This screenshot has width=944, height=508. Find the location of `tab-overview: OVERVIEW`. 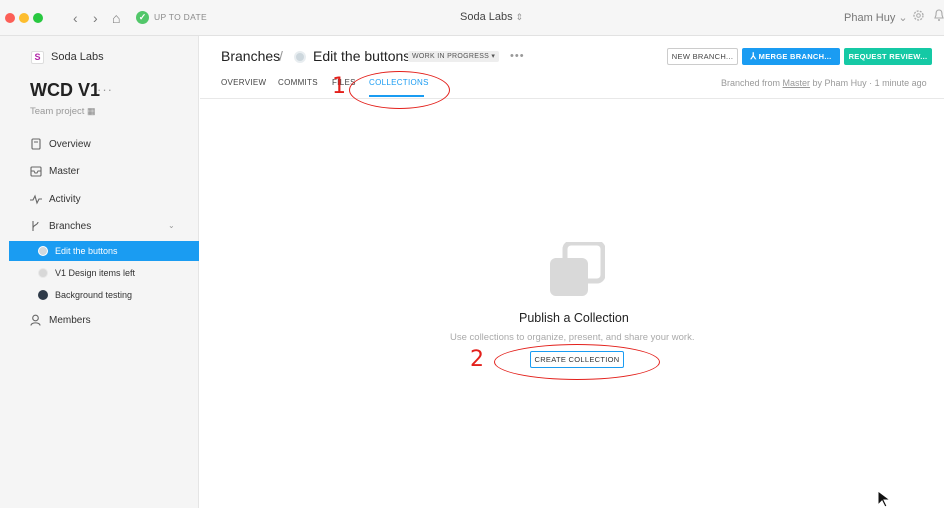

tab-overview: OVERVIEW is located at coordinates (243, 82).